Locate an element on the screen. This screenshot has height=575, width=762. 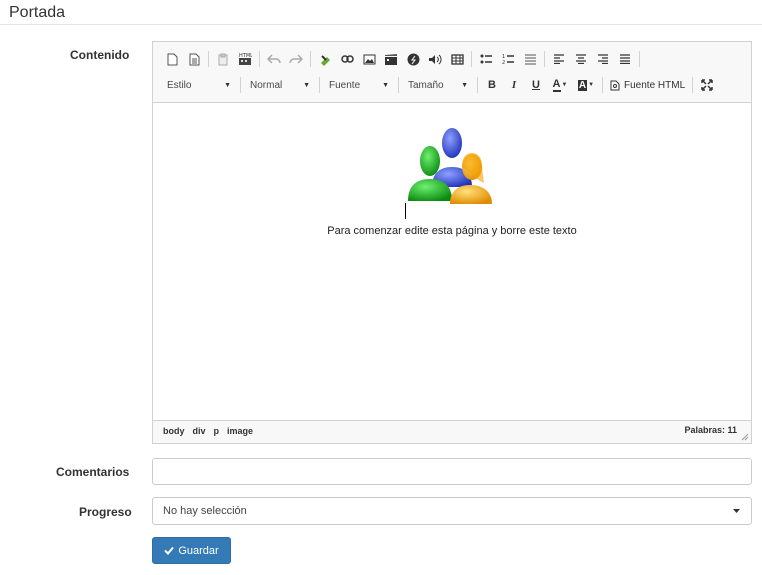
background-color-button: A ▼ is located at coordinates (586, 85).